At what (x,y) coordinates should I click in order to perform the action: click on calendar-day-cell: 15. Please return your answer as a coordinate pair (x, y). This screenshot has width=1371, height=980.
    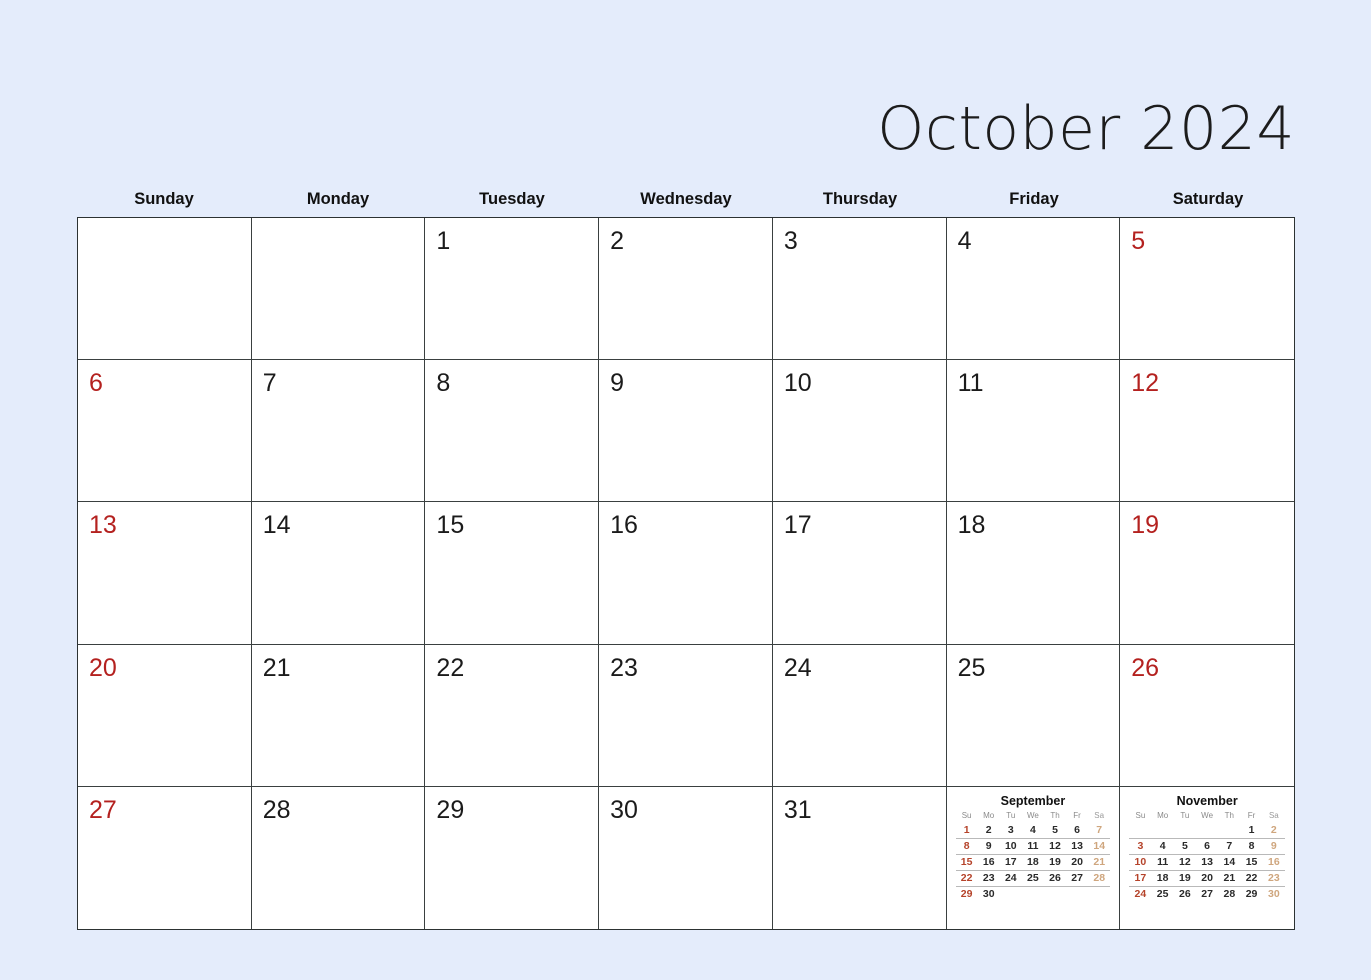
    Looking at the image, I should click on (512, 573).